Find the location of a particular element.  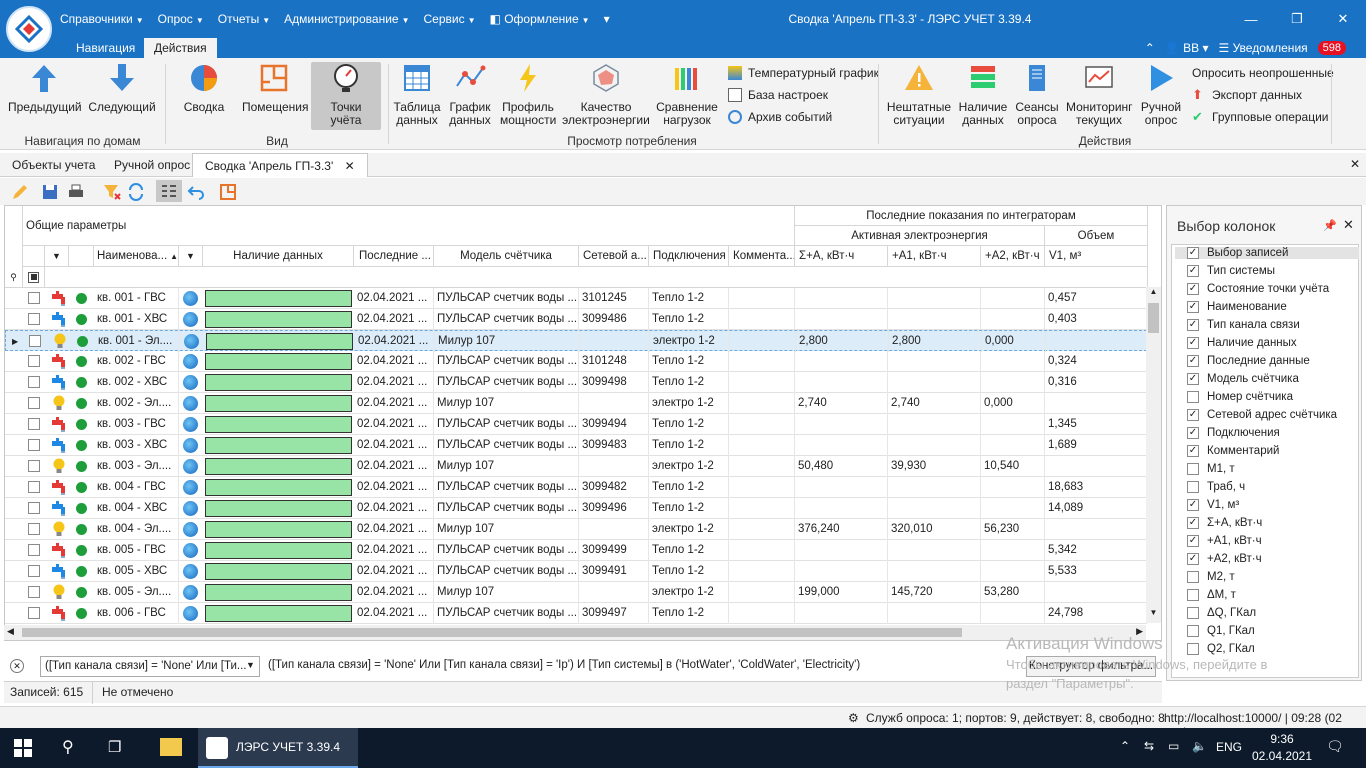

power-profile-button: Профиль мощности is located at coordinates (528, 94).